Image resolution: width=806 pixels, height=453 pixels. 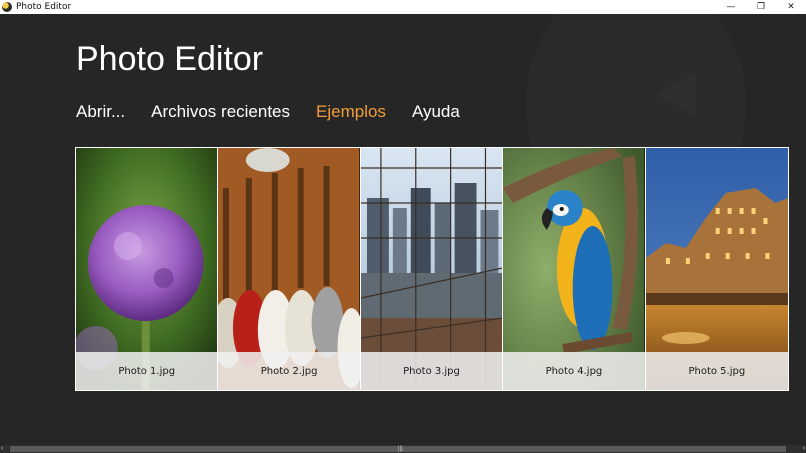 What do you see at coordinates (804, 449) in the screenshot?
I see `scroll-right-icon: ›` at bounding box center [804, 449].